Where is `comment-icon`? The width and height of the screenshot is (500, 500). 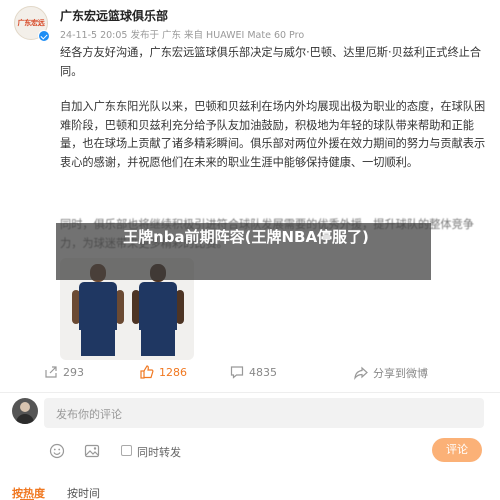
comment-icon is located at coordinates (237, 372).